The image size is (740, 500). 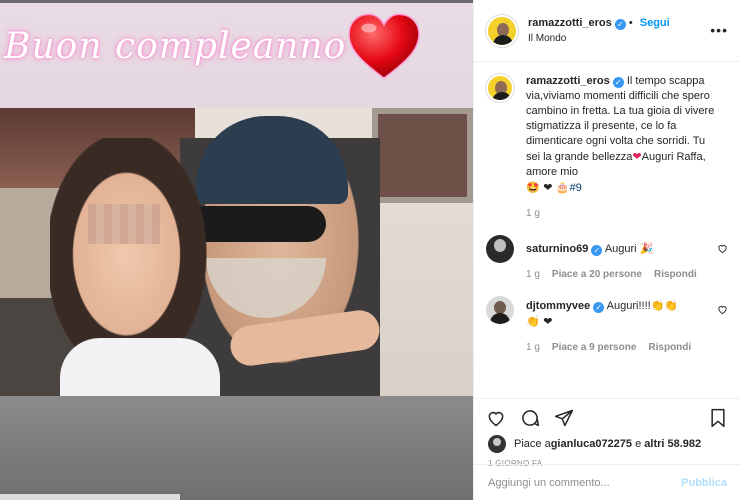 I want to click on add-comment-bar: Aggiungi un commento... Pubblica, so click(x=607, y=482).